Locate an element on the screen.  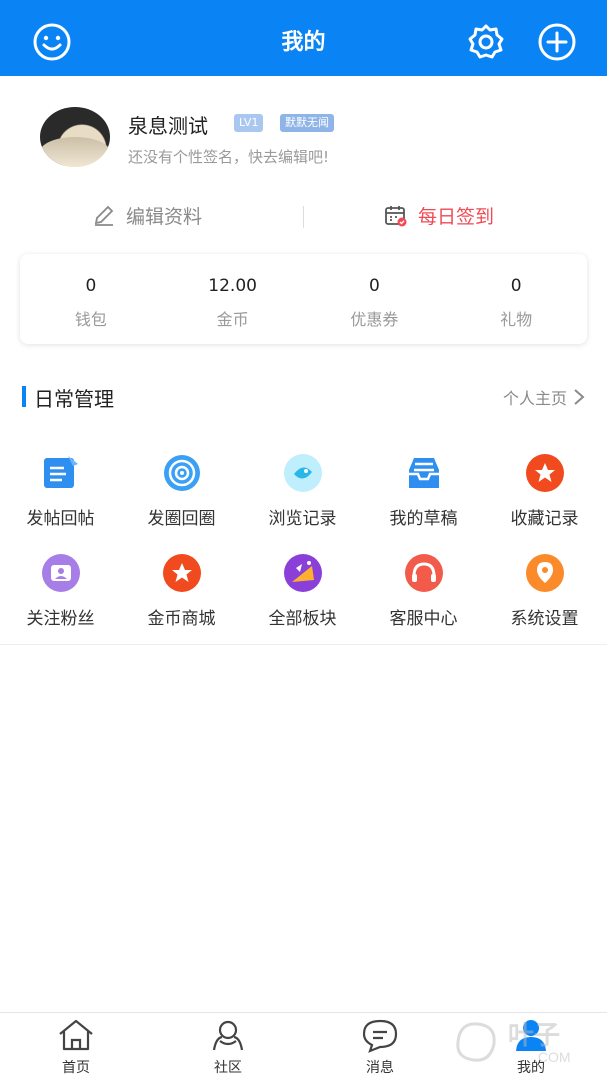
stat-label: 钱包 is located at coordinates (90, 319).